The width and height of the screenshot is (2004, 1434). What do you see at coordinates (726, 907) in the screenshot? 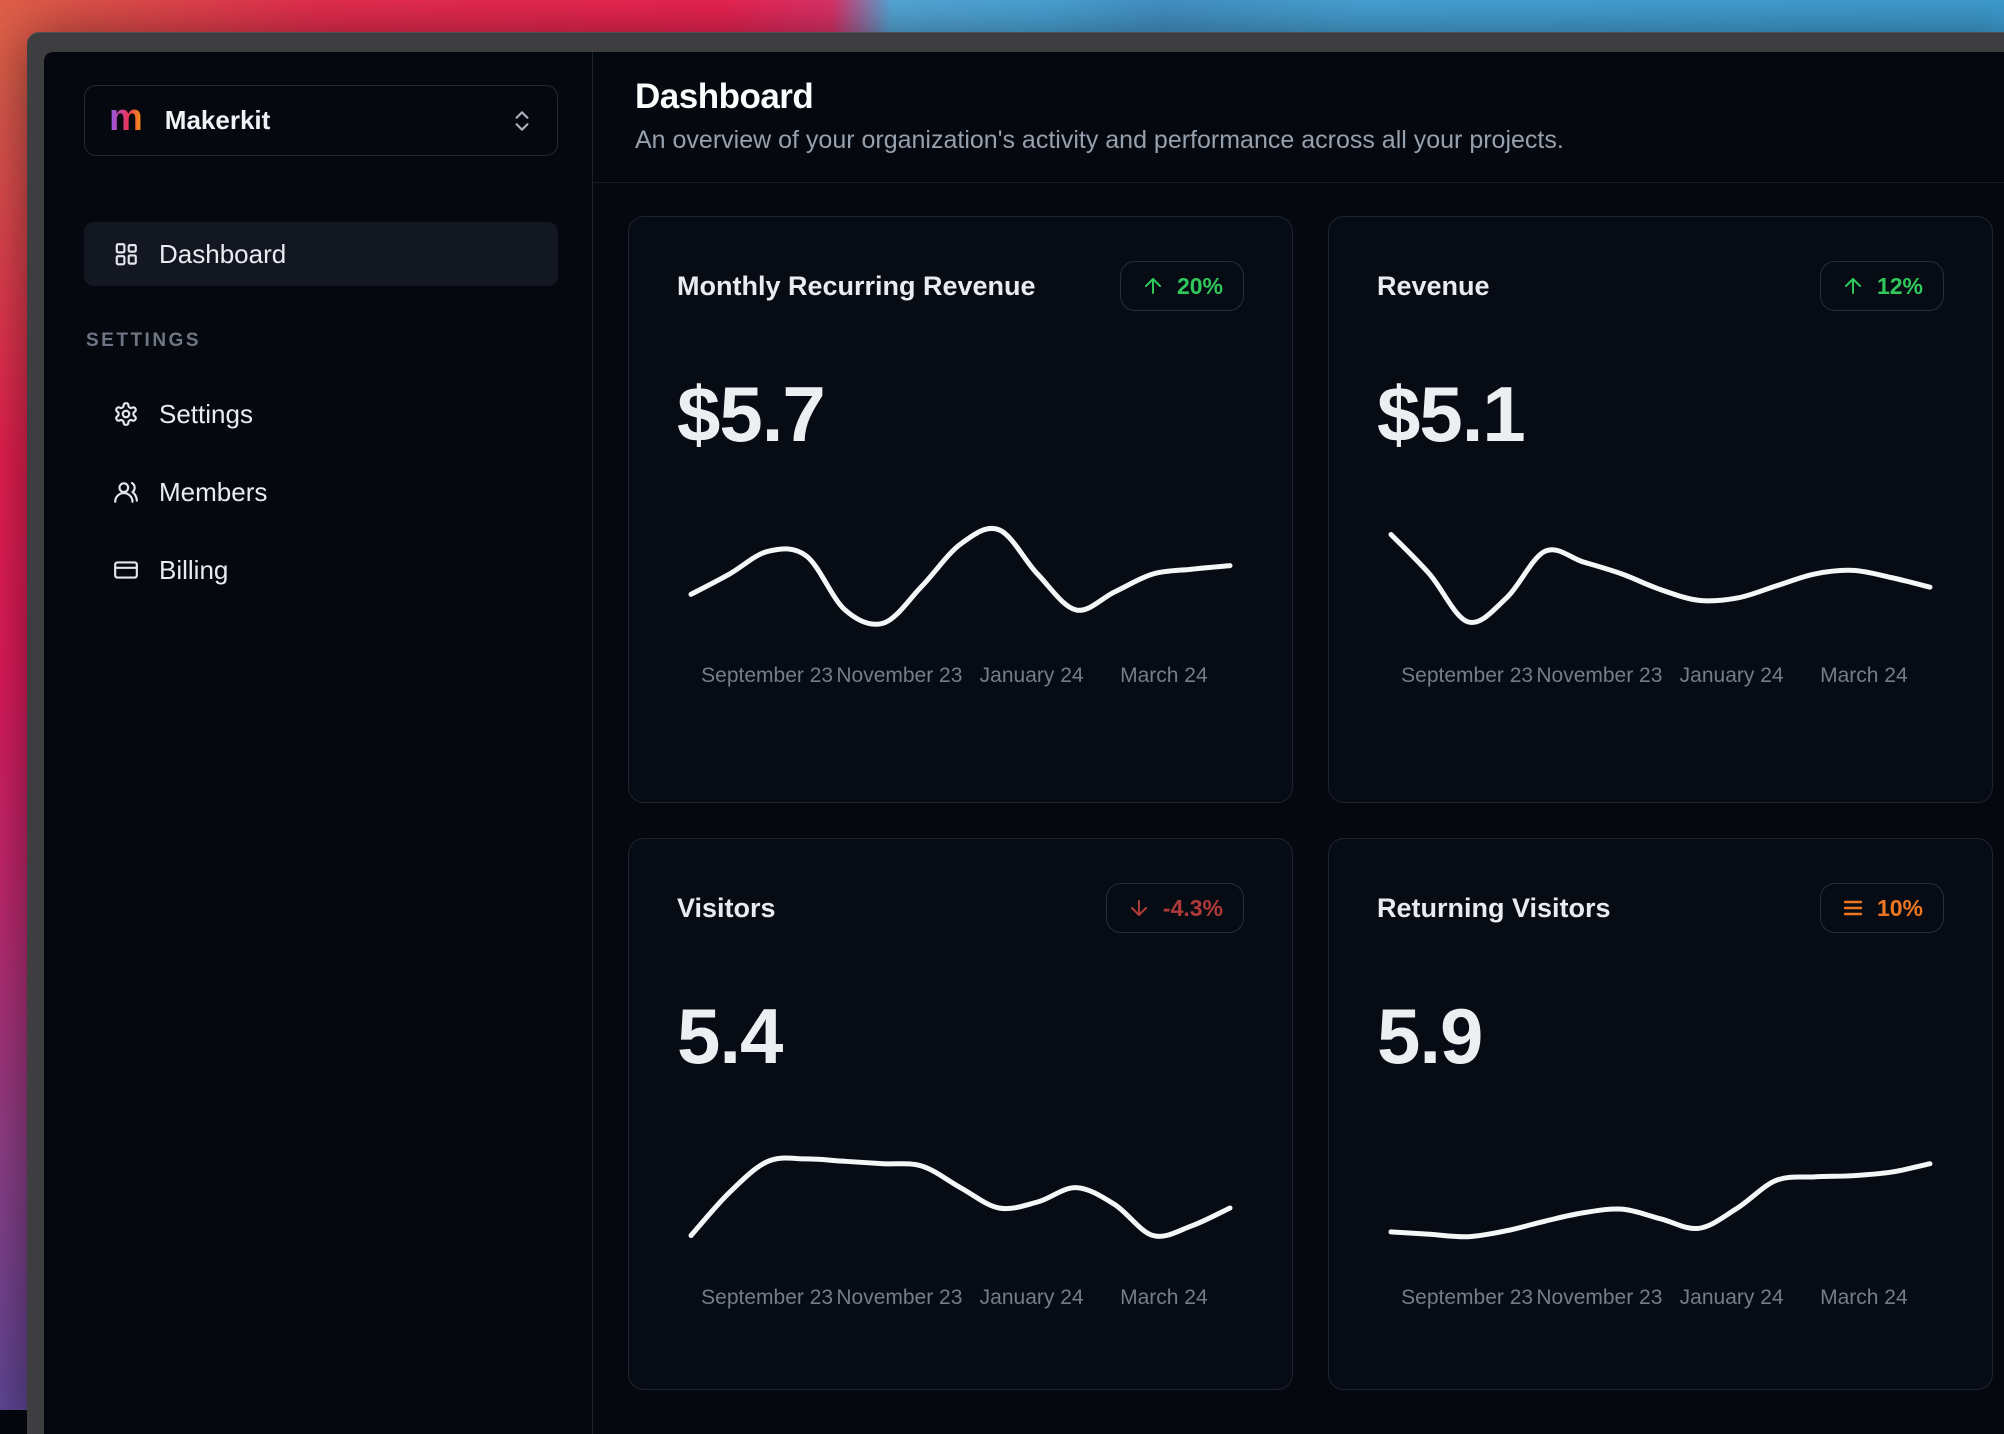
I see `card-title: Visitors` at bounding box center [726, 907].